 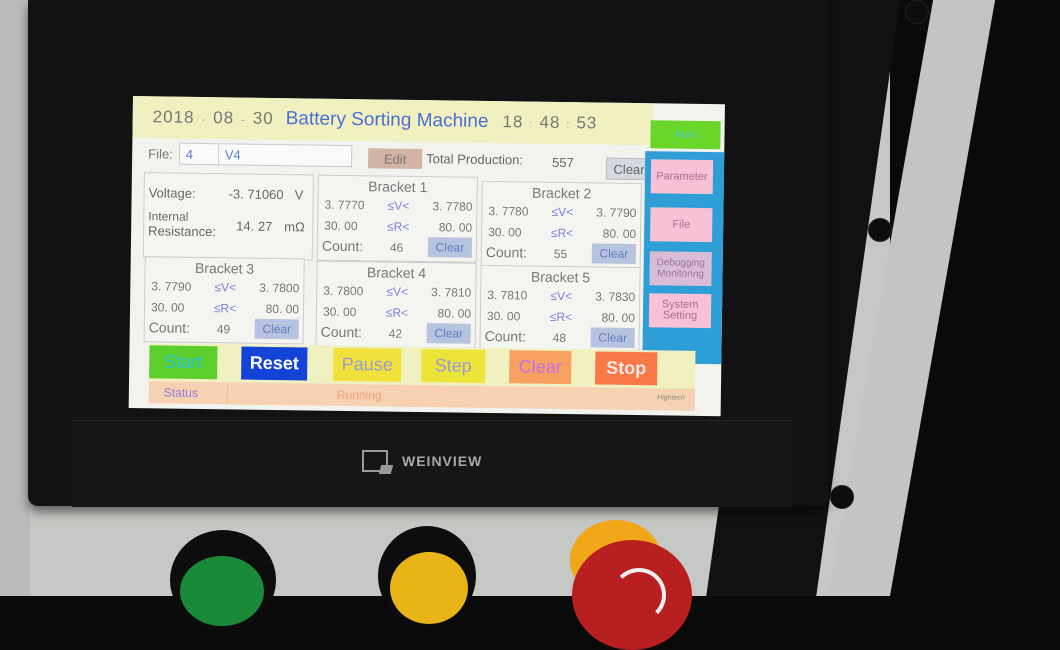 What do you see at coordinates (396, 247) in the screenshot?
I see `count-value: 46` at bounding box center [396, 247].